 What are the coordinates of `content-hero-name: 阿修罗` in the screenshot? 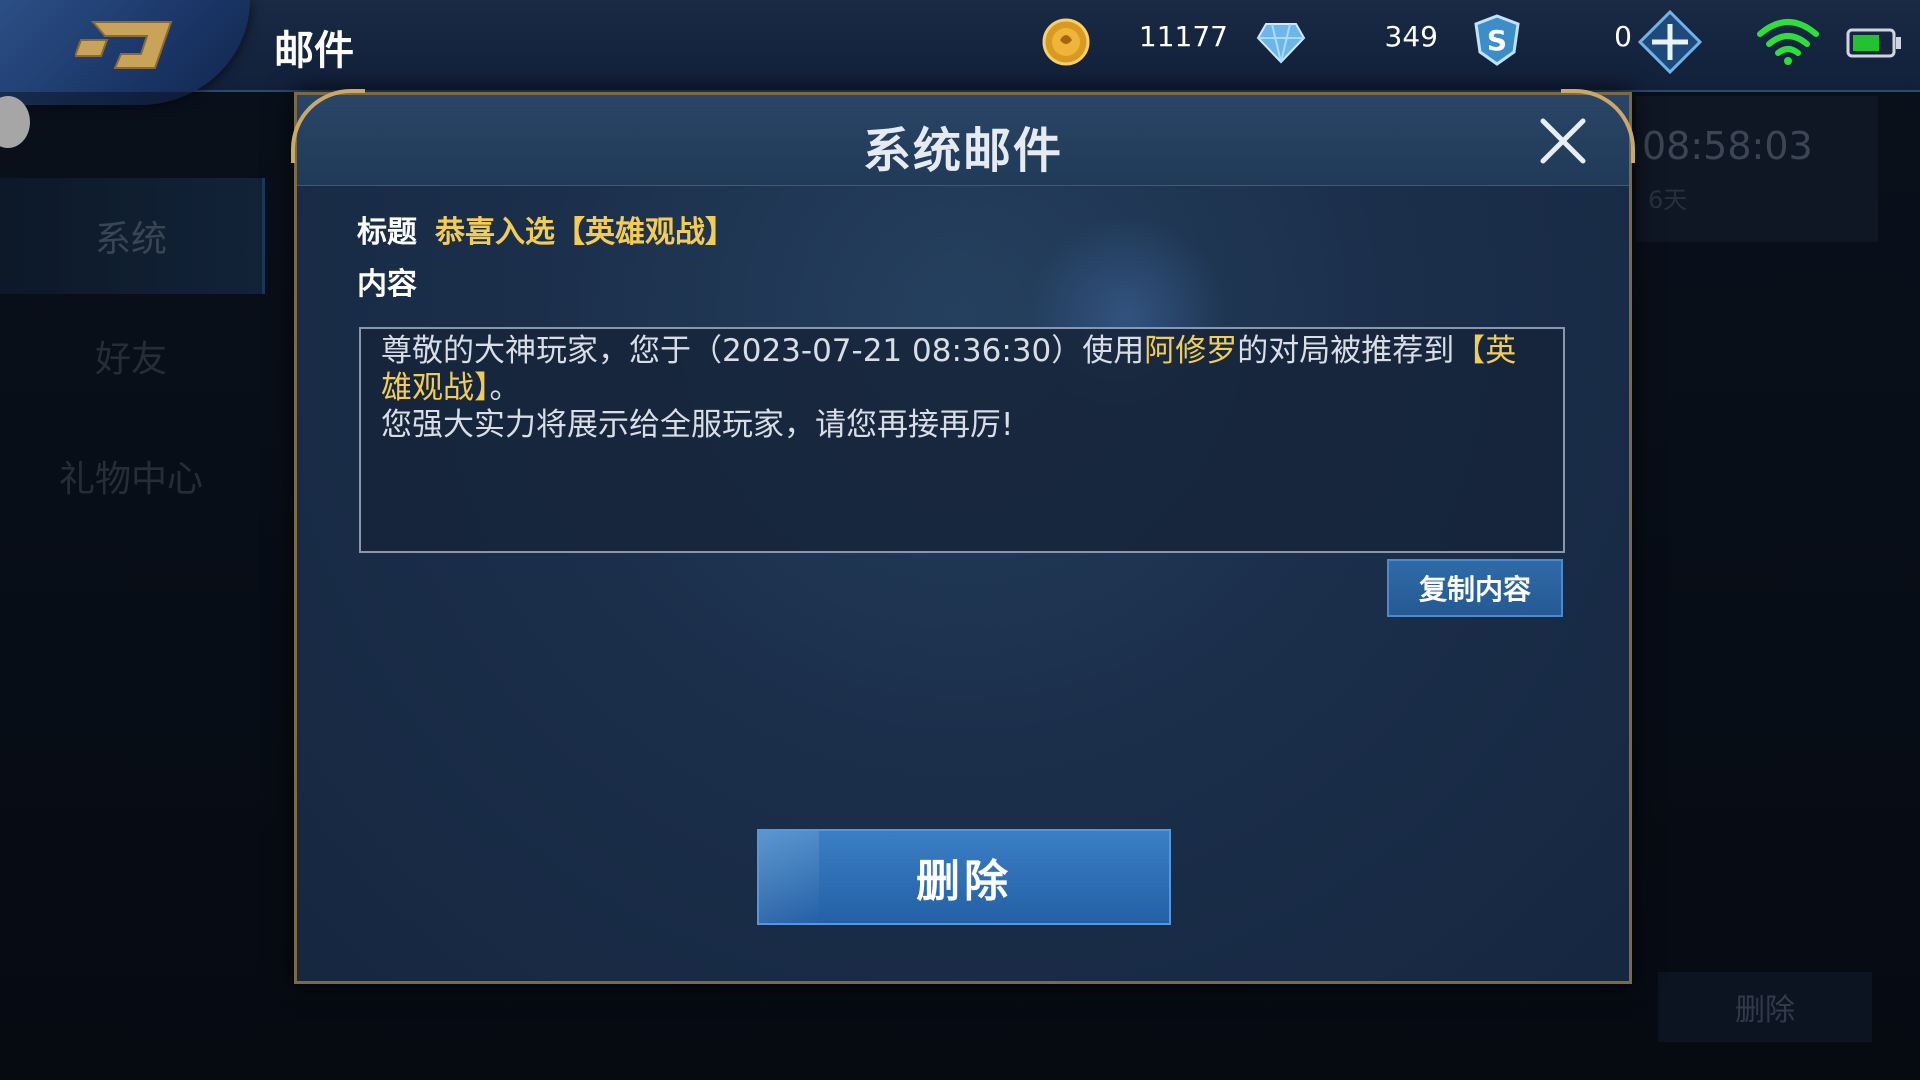 It's located at (1191, 351).